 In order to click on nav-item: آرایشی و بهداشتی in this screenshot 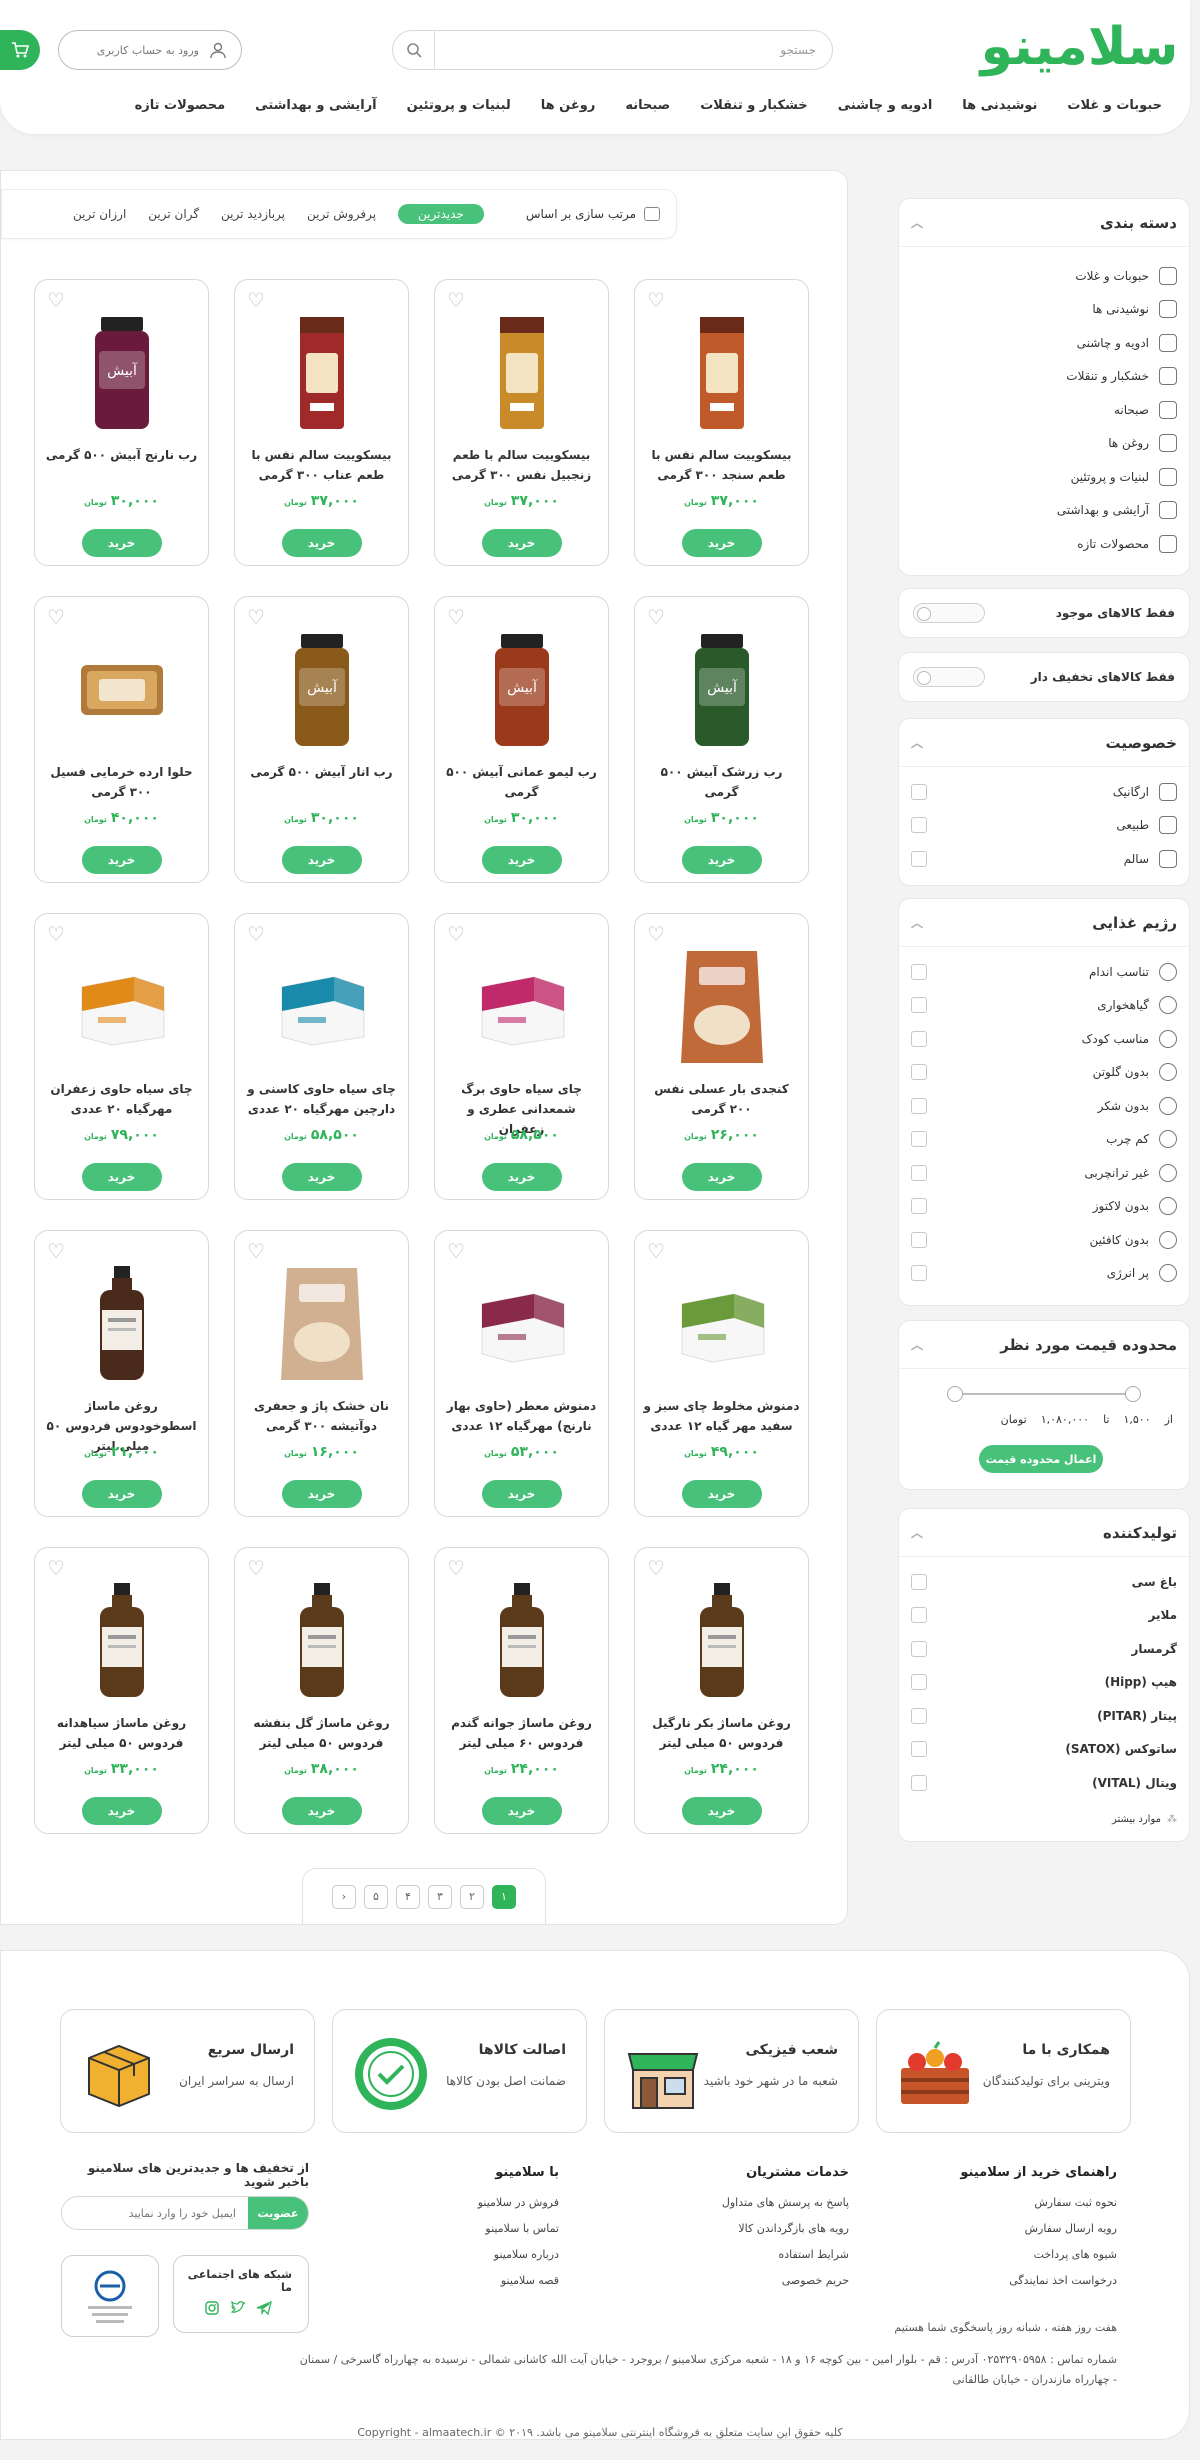, I will do `click(315, 105)`.